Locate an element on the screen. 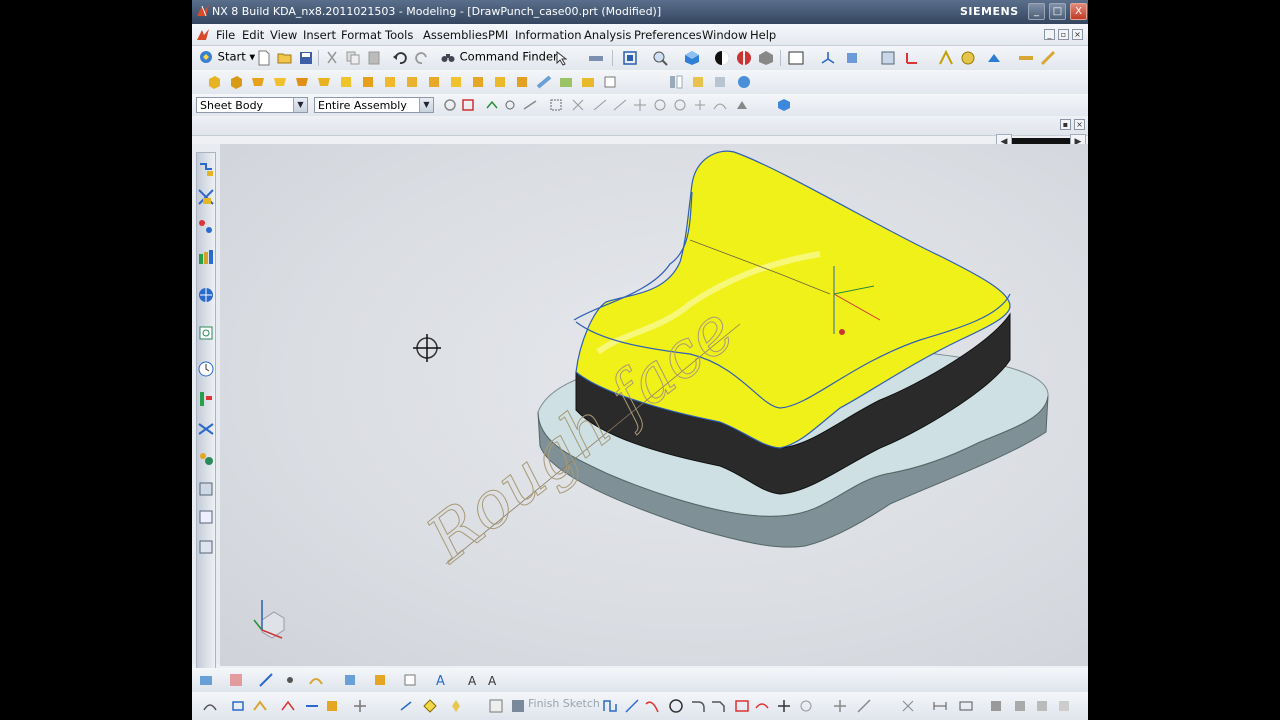 This screenshot has width=1280, height=720. pmi-icon is located at coordinates (968, 58).